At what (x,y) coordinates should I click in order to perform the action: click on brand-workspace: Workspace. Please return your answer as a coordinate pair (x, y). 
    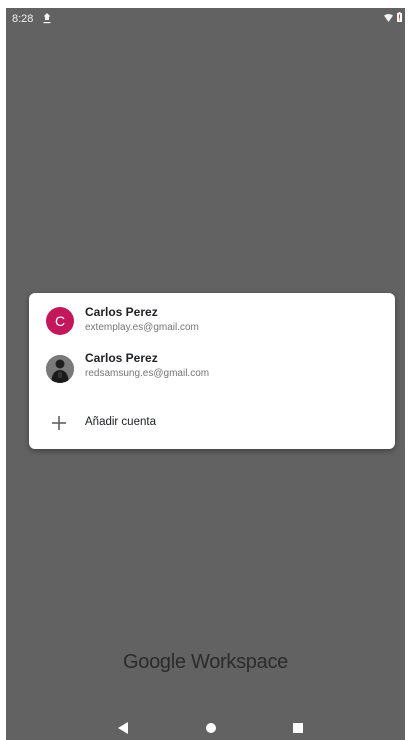
    Looking at the image, I should click on (239, 662).